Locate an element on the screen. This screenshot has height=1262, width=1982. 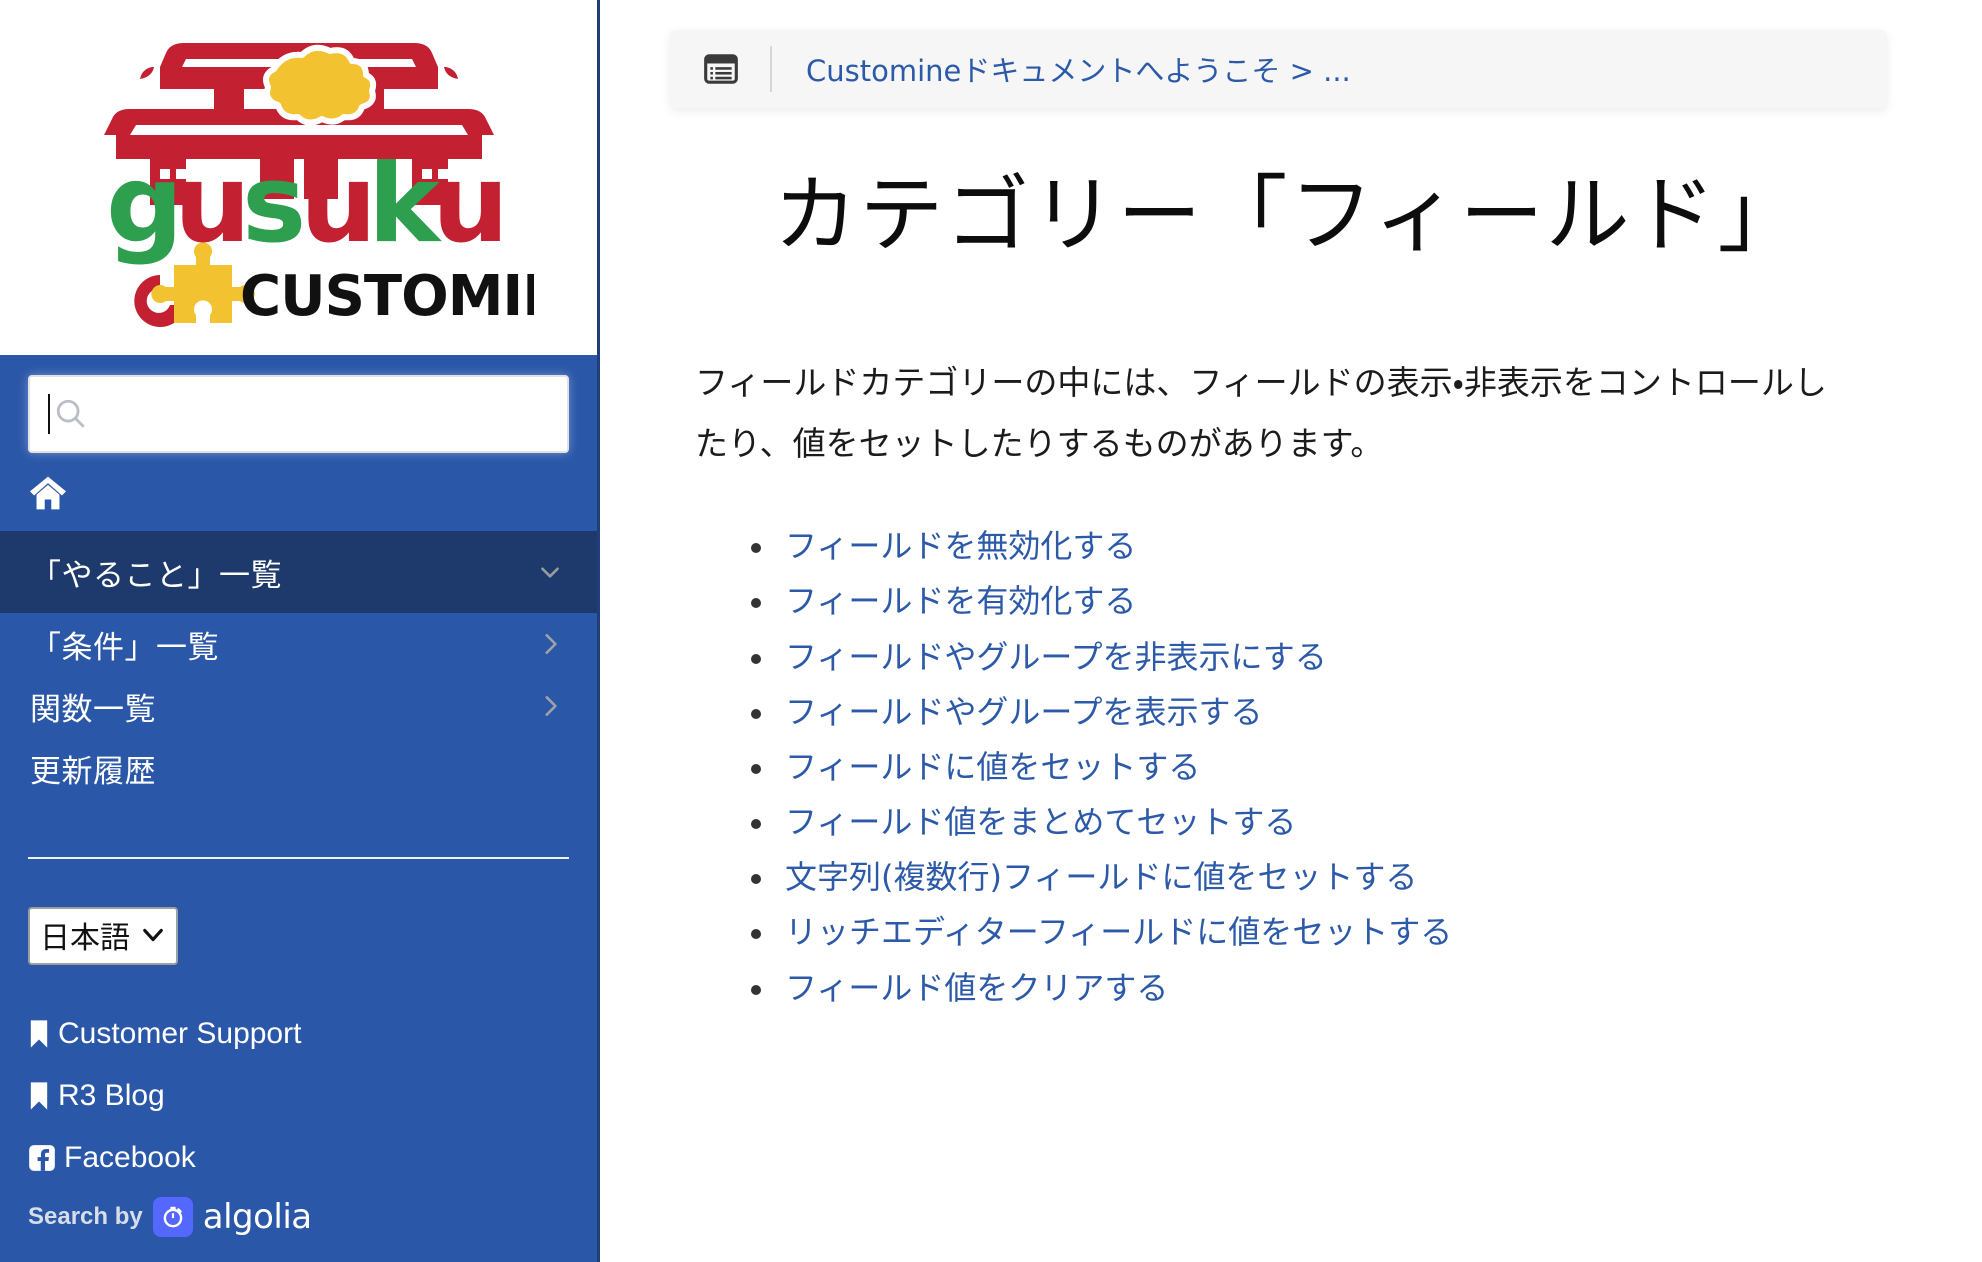
logo-svg: g u s u k u CUSTOMINE is located at coordinates (318, 185).